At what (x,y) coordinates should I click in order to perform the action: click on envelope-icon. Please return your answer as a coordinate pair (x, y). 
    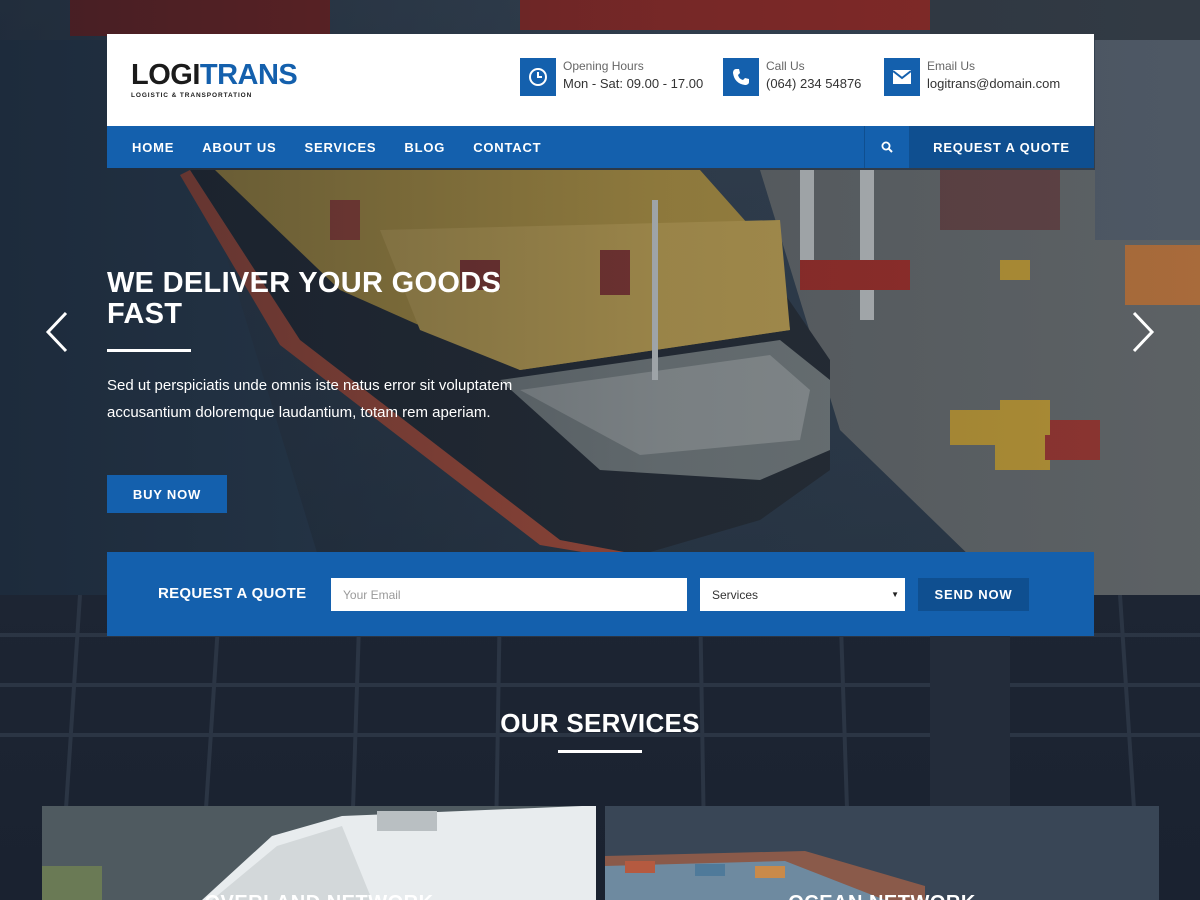
    Looking at the image, I should click on (902, 77).